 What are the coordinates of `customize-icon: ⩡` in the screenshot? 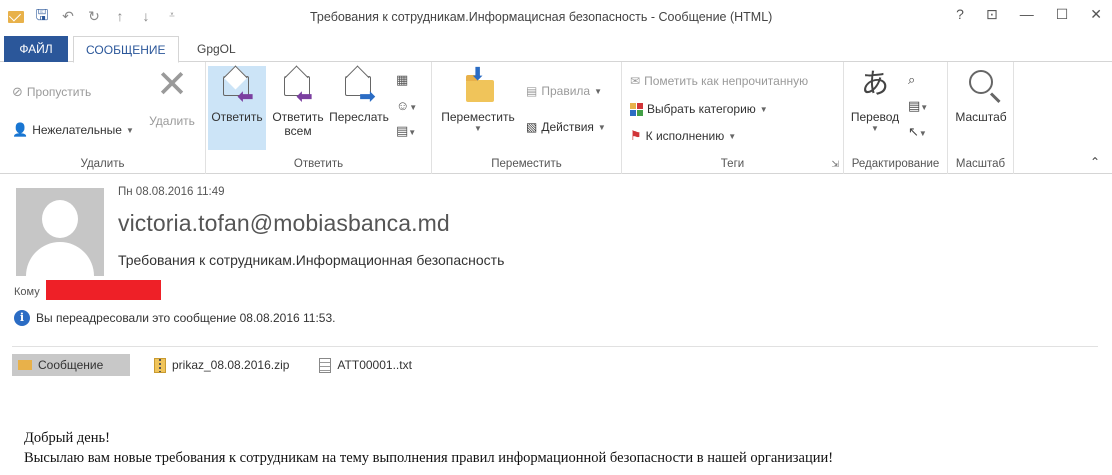 It's located at (172, 16).